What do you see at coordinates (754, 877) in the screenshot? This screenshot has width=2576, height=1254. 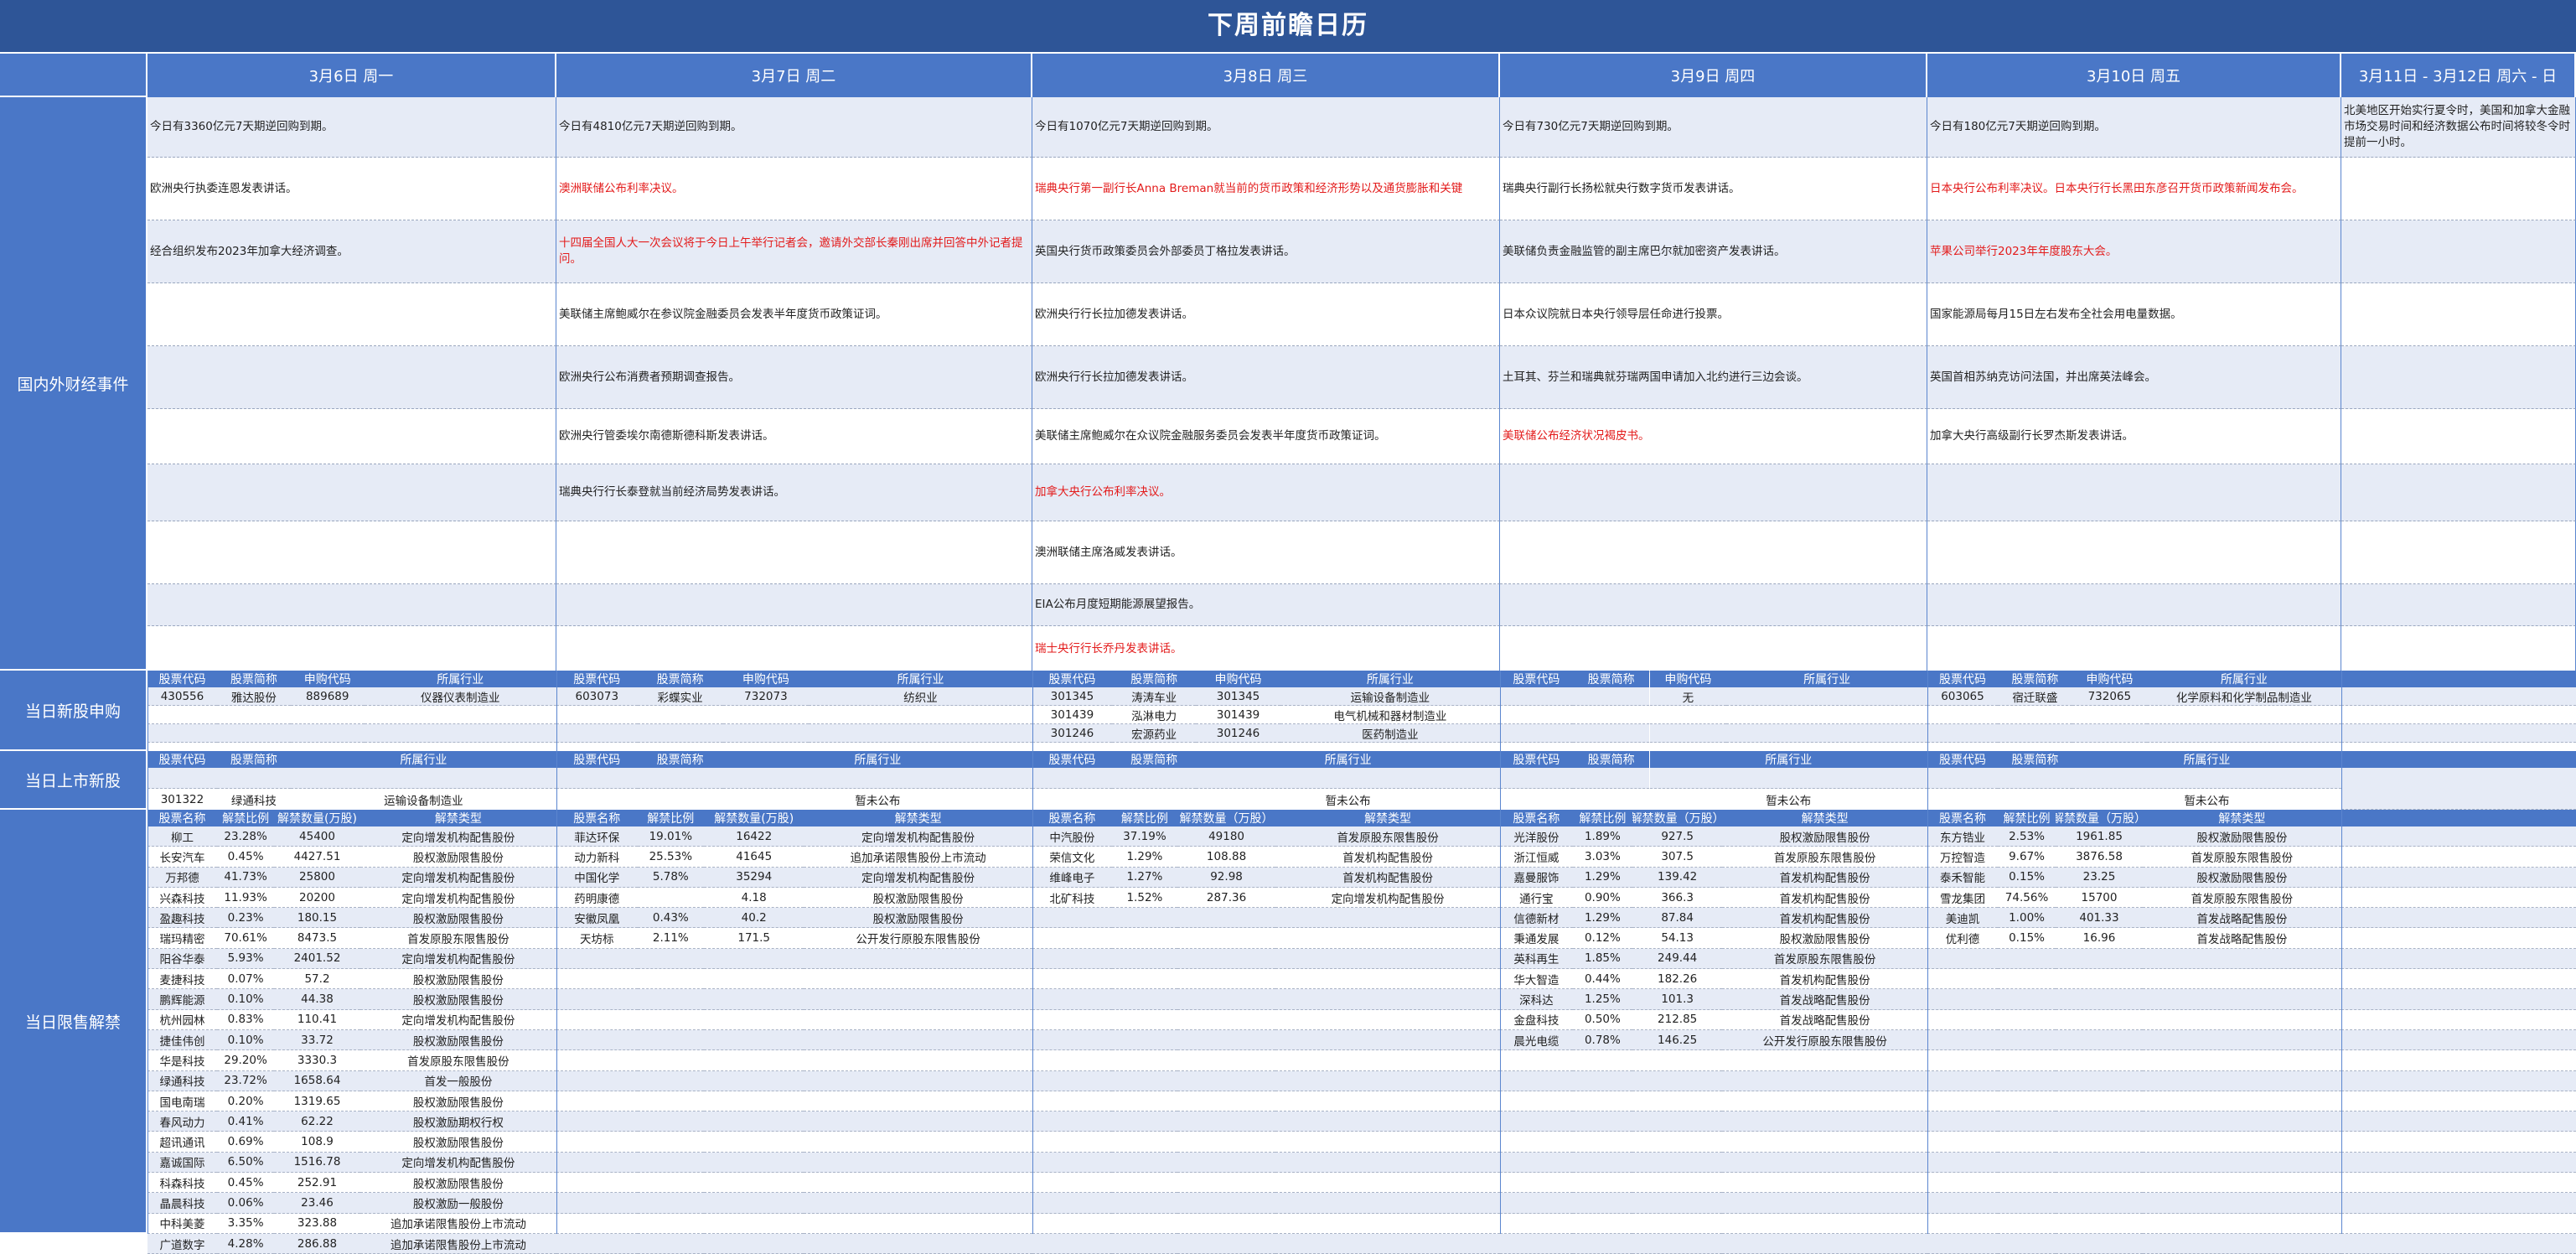 I see `lockup-cell: 35294` at bounding box center [754, 877].